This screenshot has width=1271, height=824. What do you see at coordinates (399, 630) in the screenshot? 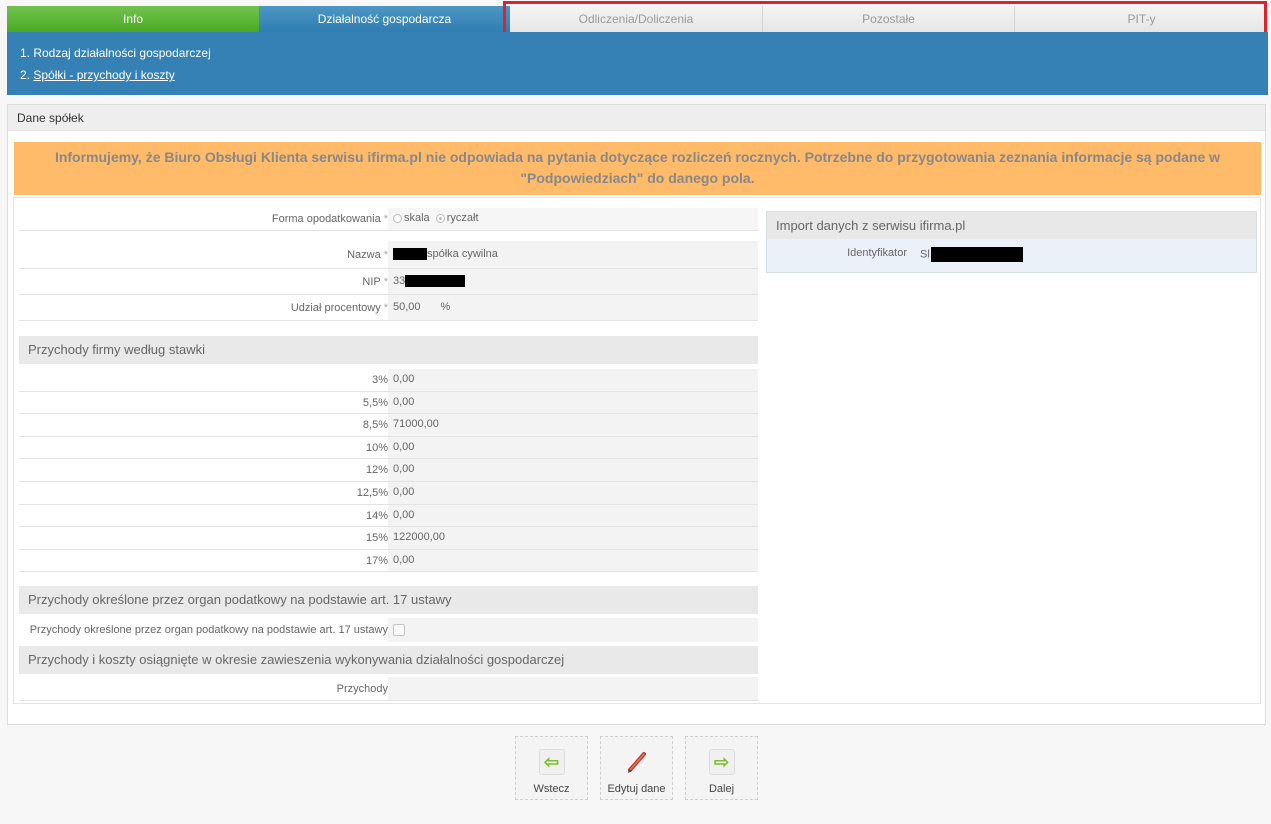
I see `art17-checkbox` at bounding box center [399, 630].